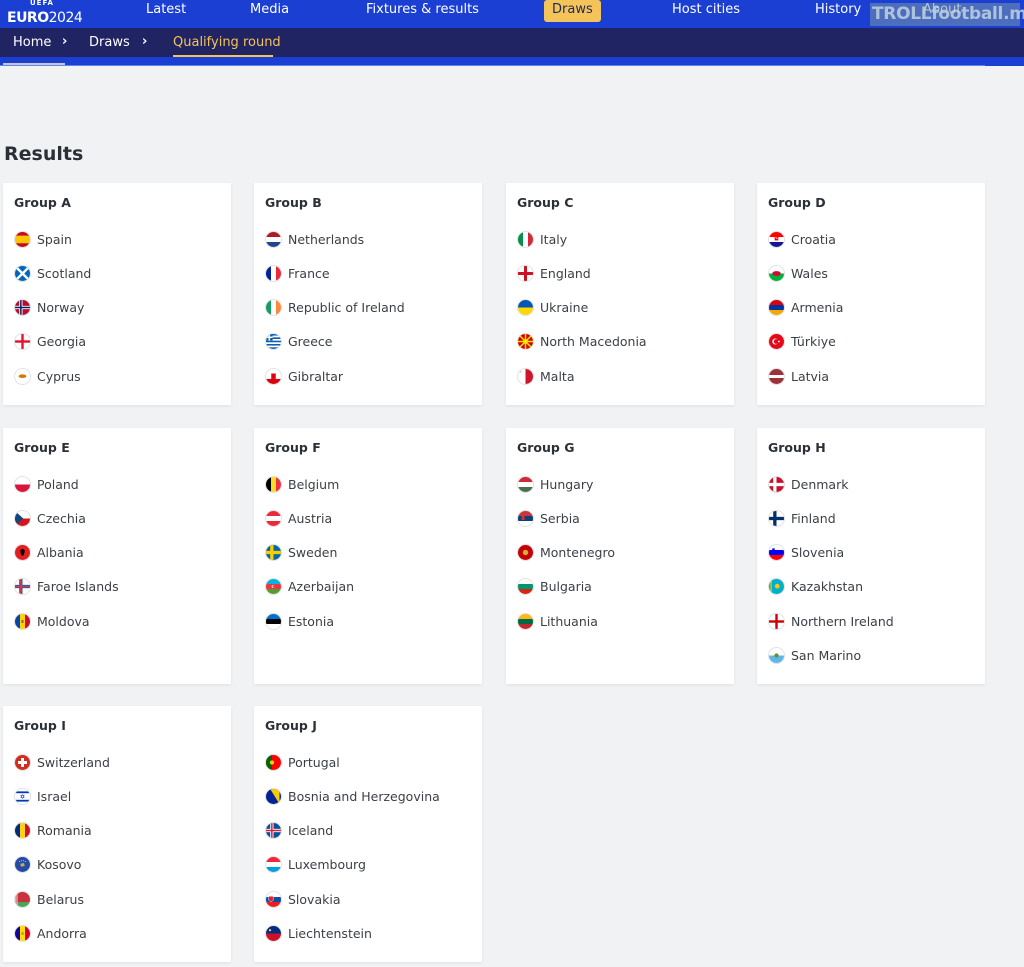  What do you see at coordinates (302, 899) in the screenshot?
I see `team-item: Slovakia` at bounding box center [302, 899].